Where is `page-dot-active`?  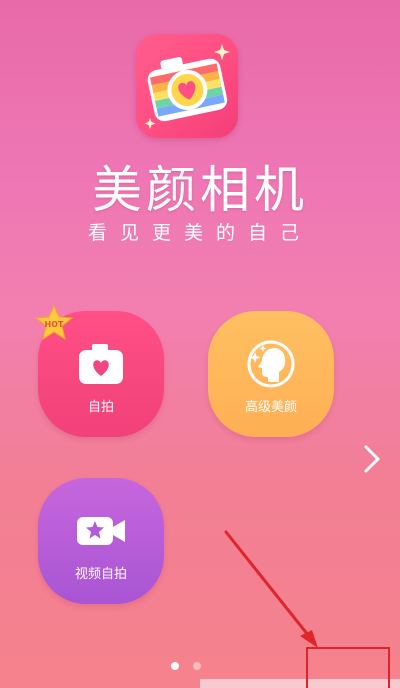
page-dot-active is located at coordinates (175, 666).